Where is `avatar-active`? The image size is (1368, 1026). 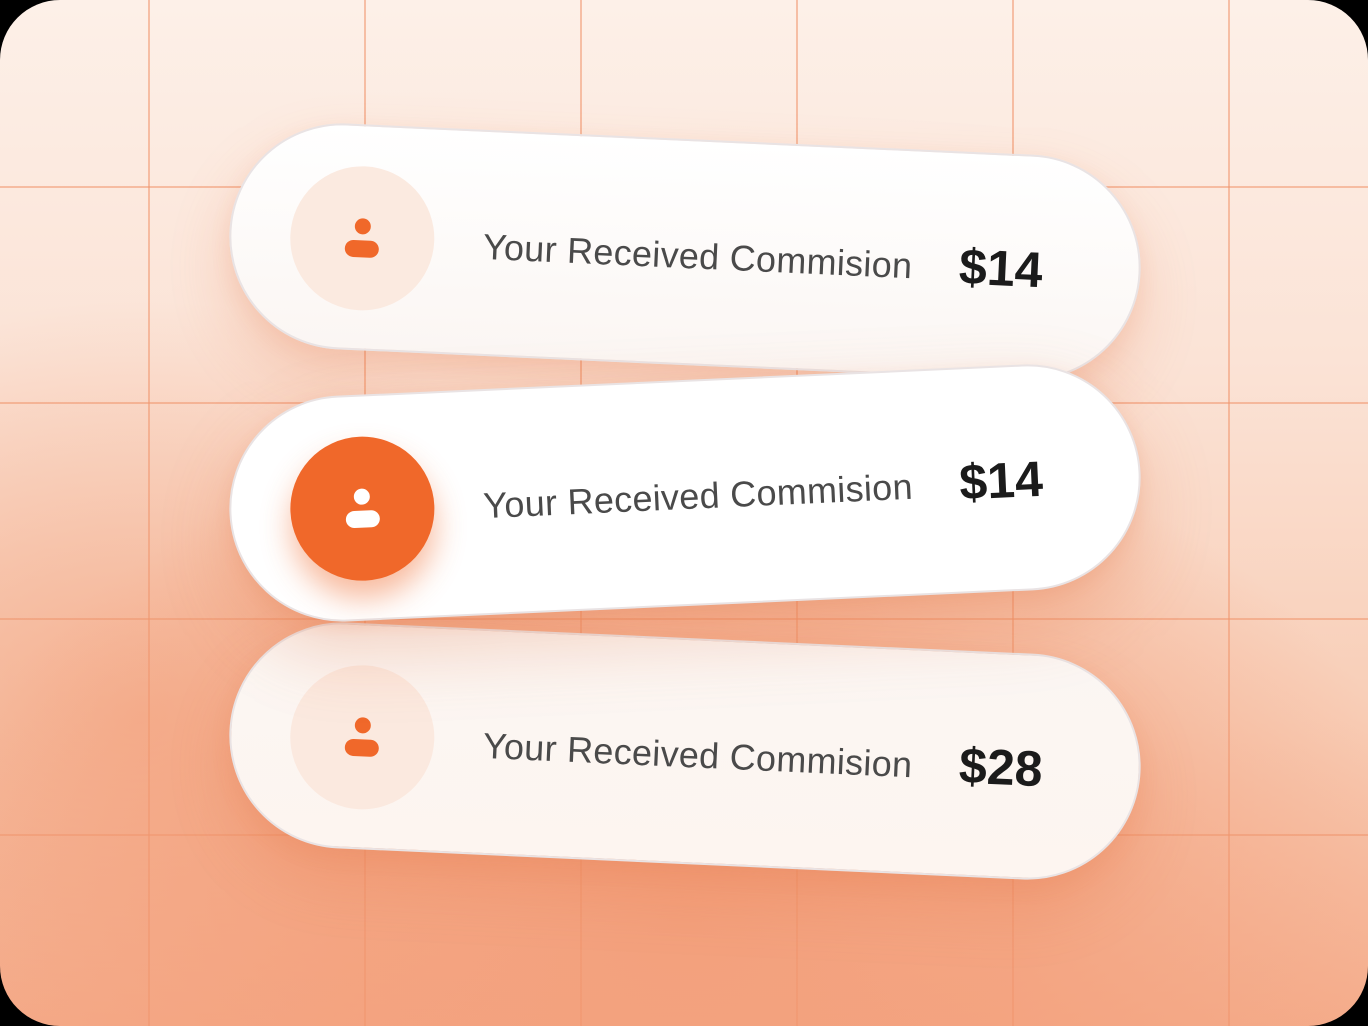 avatar-active is located at coordinates (362, 508).